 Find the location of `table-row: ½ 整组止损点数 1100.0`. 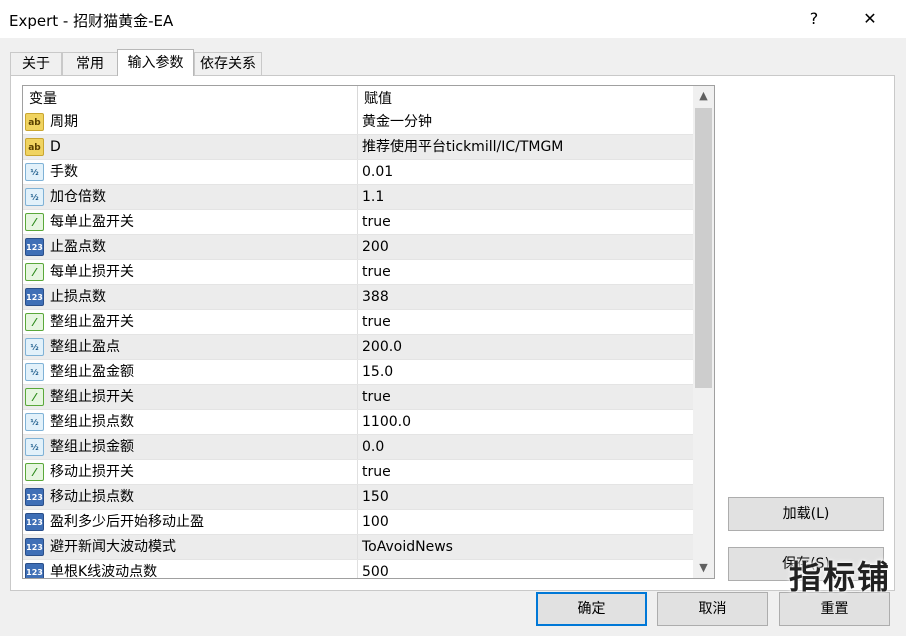

table-row: ½ 整组止损点数 1100.0 is located at coordinates (358, 422).